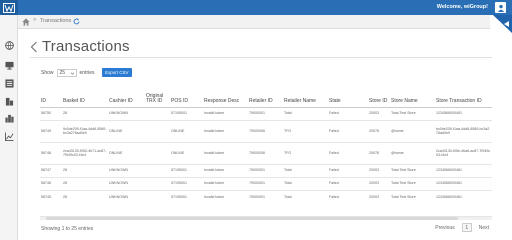 The height and width of the screenshot is (240, 512). Describe the element at coordinates (9, 65) in the screenshot. I see `monitor-icon` at that location.